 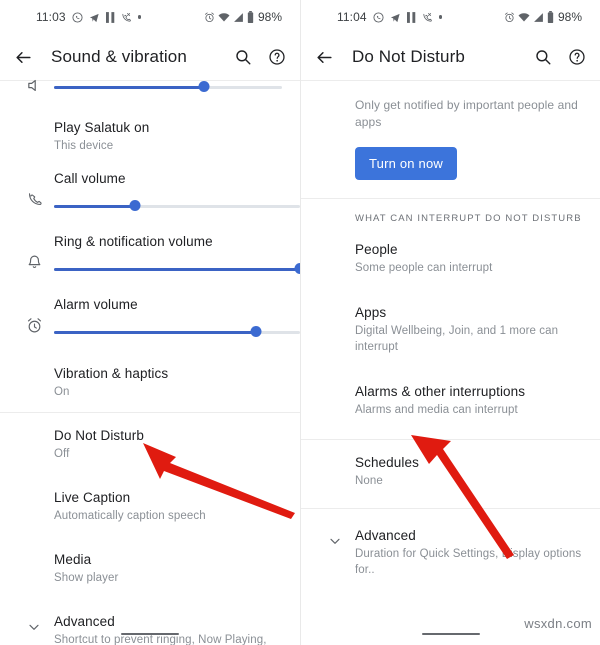 What do you see at coordinates (168, 87) in the screenshot?
I see `media-volume-slider` at bounding box center [168, 87].